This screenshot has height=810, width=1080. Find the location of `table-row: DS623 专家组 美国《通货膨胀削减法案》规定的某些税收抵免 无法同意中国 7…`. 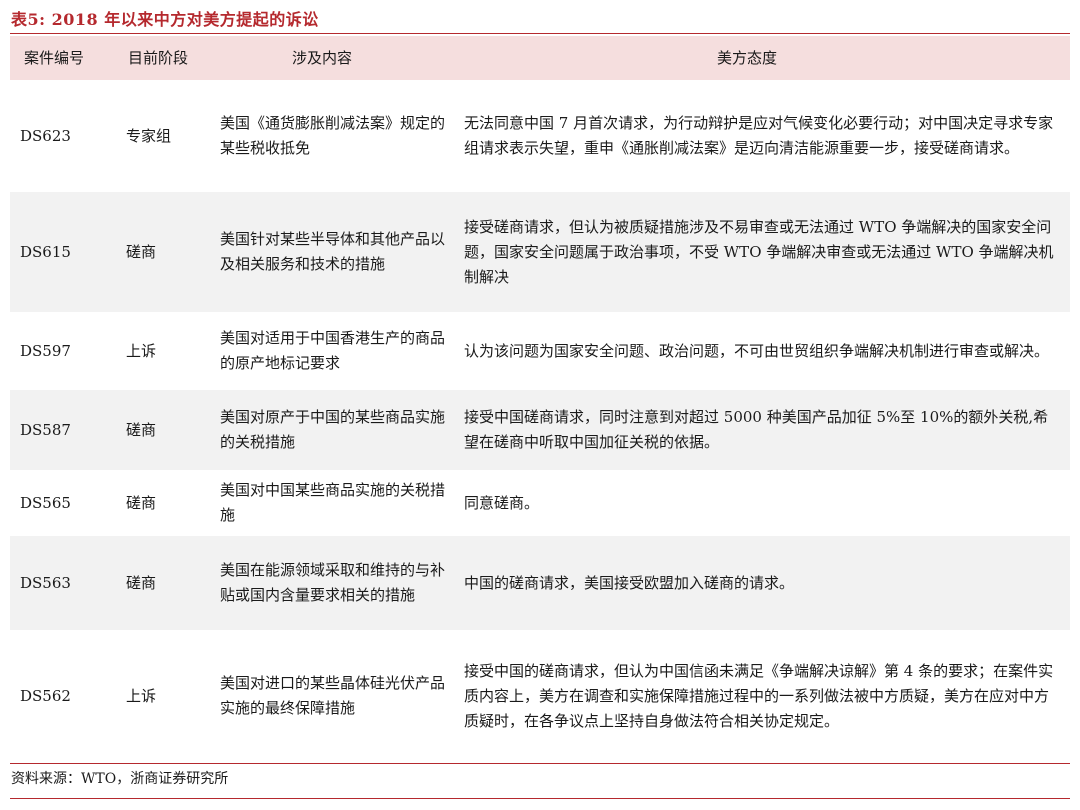

table-row: DS623 专家组 美国《通货膨胀削减法案》规定的某些税收抵免 无法同意中国 7… is located at coordinates (540, 136).